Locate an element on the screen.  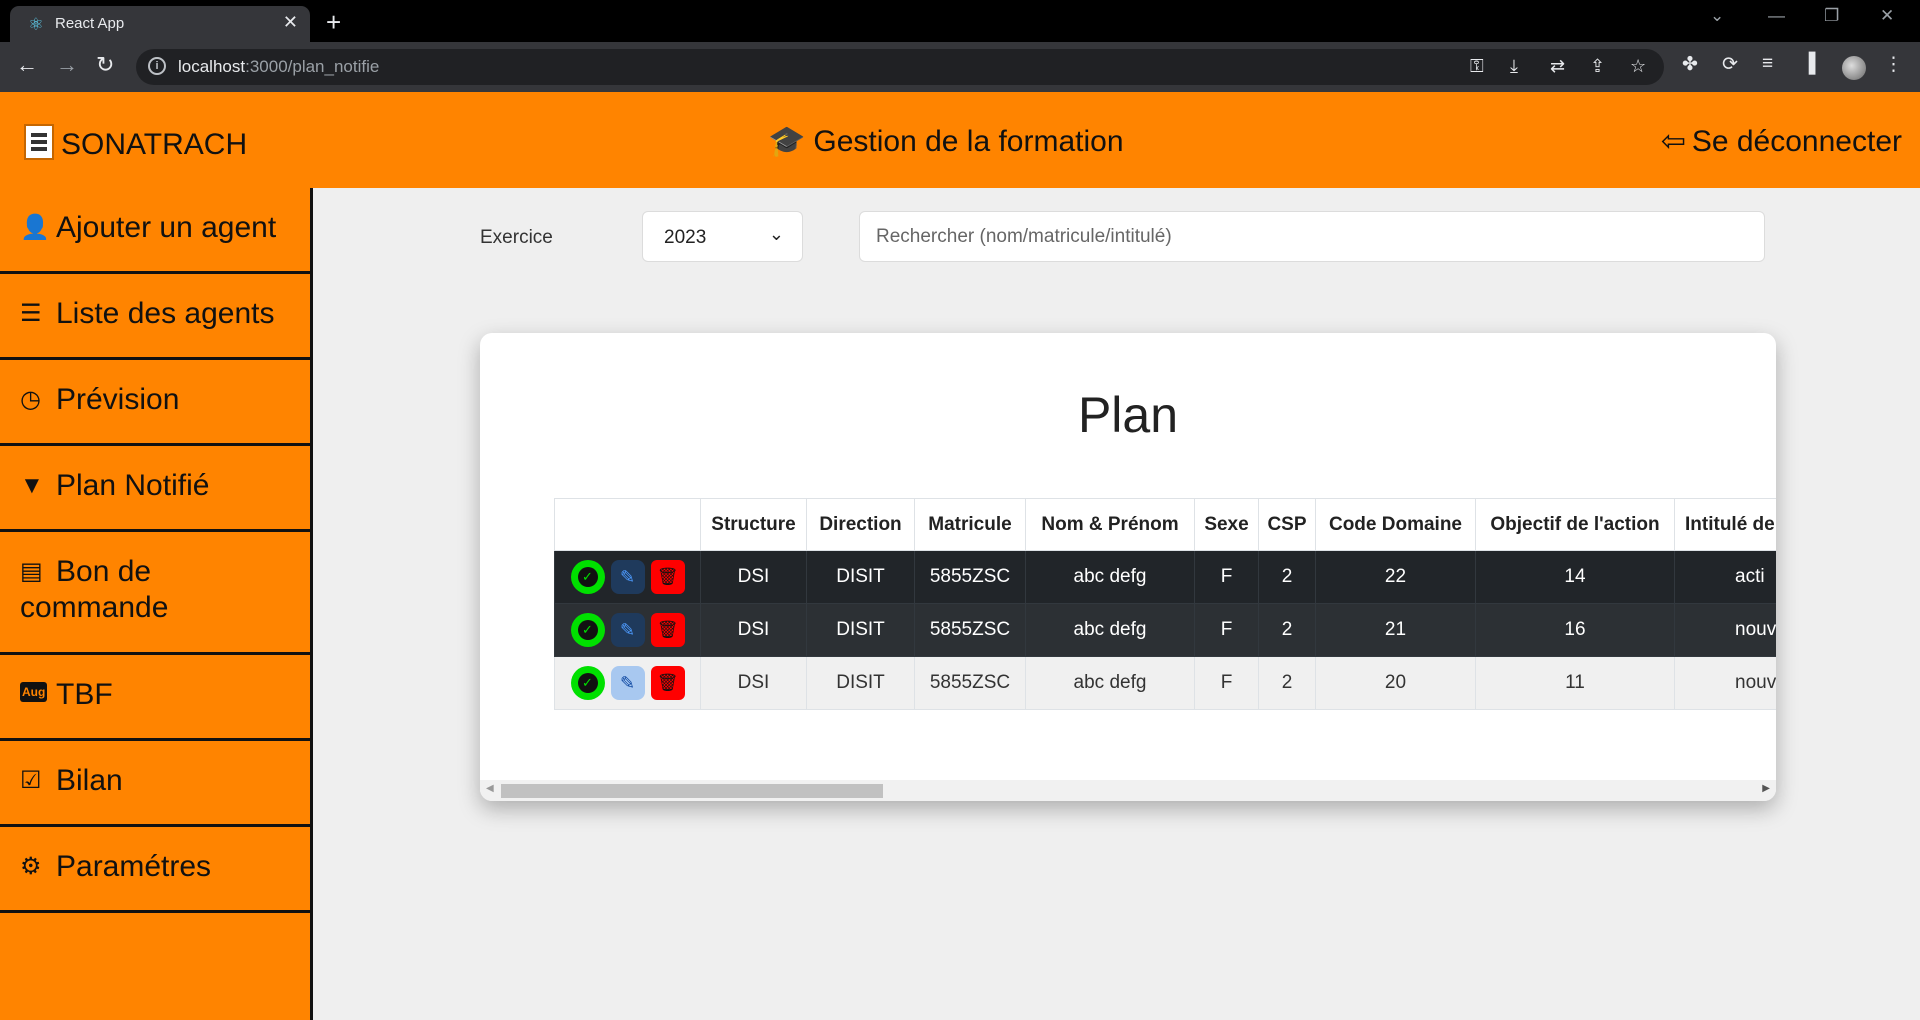
clock-icon: ◷ is located at coordinates (30, 399).